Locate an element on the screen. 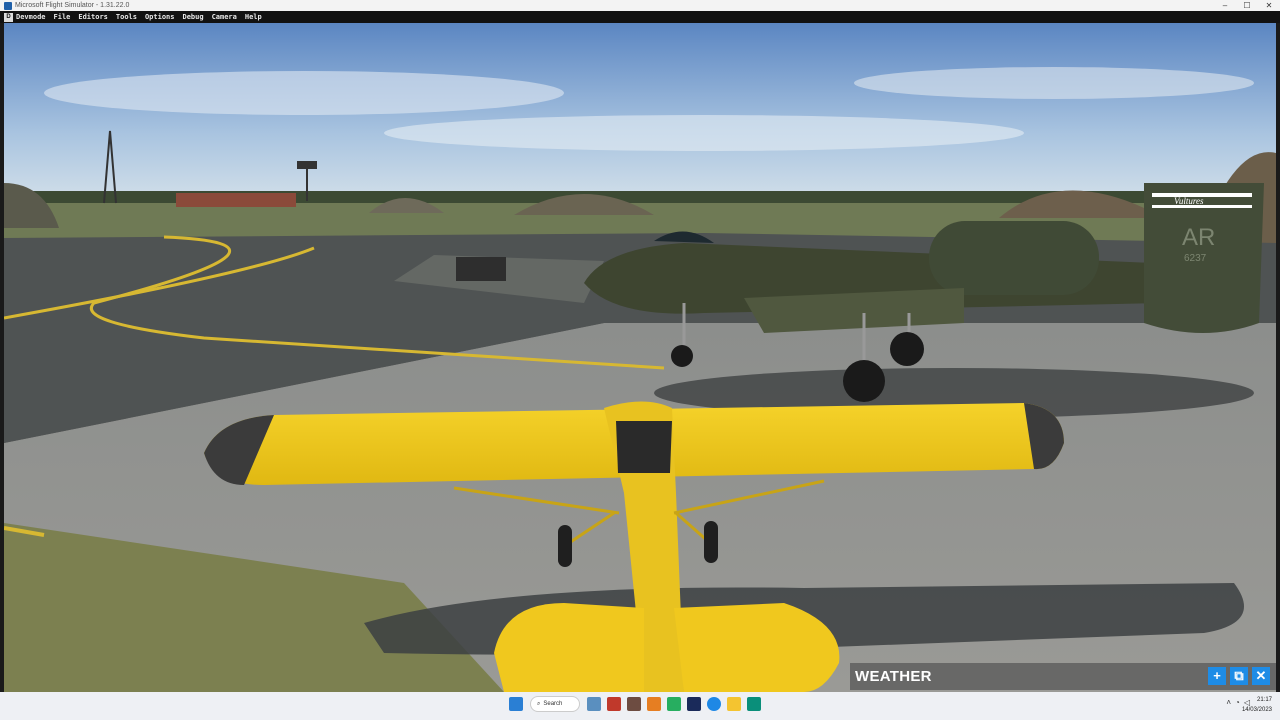 The height and width of the screenshot is (720, 1280). window-controls: – ☐ ✕ is located at coordinates (1247, 5).